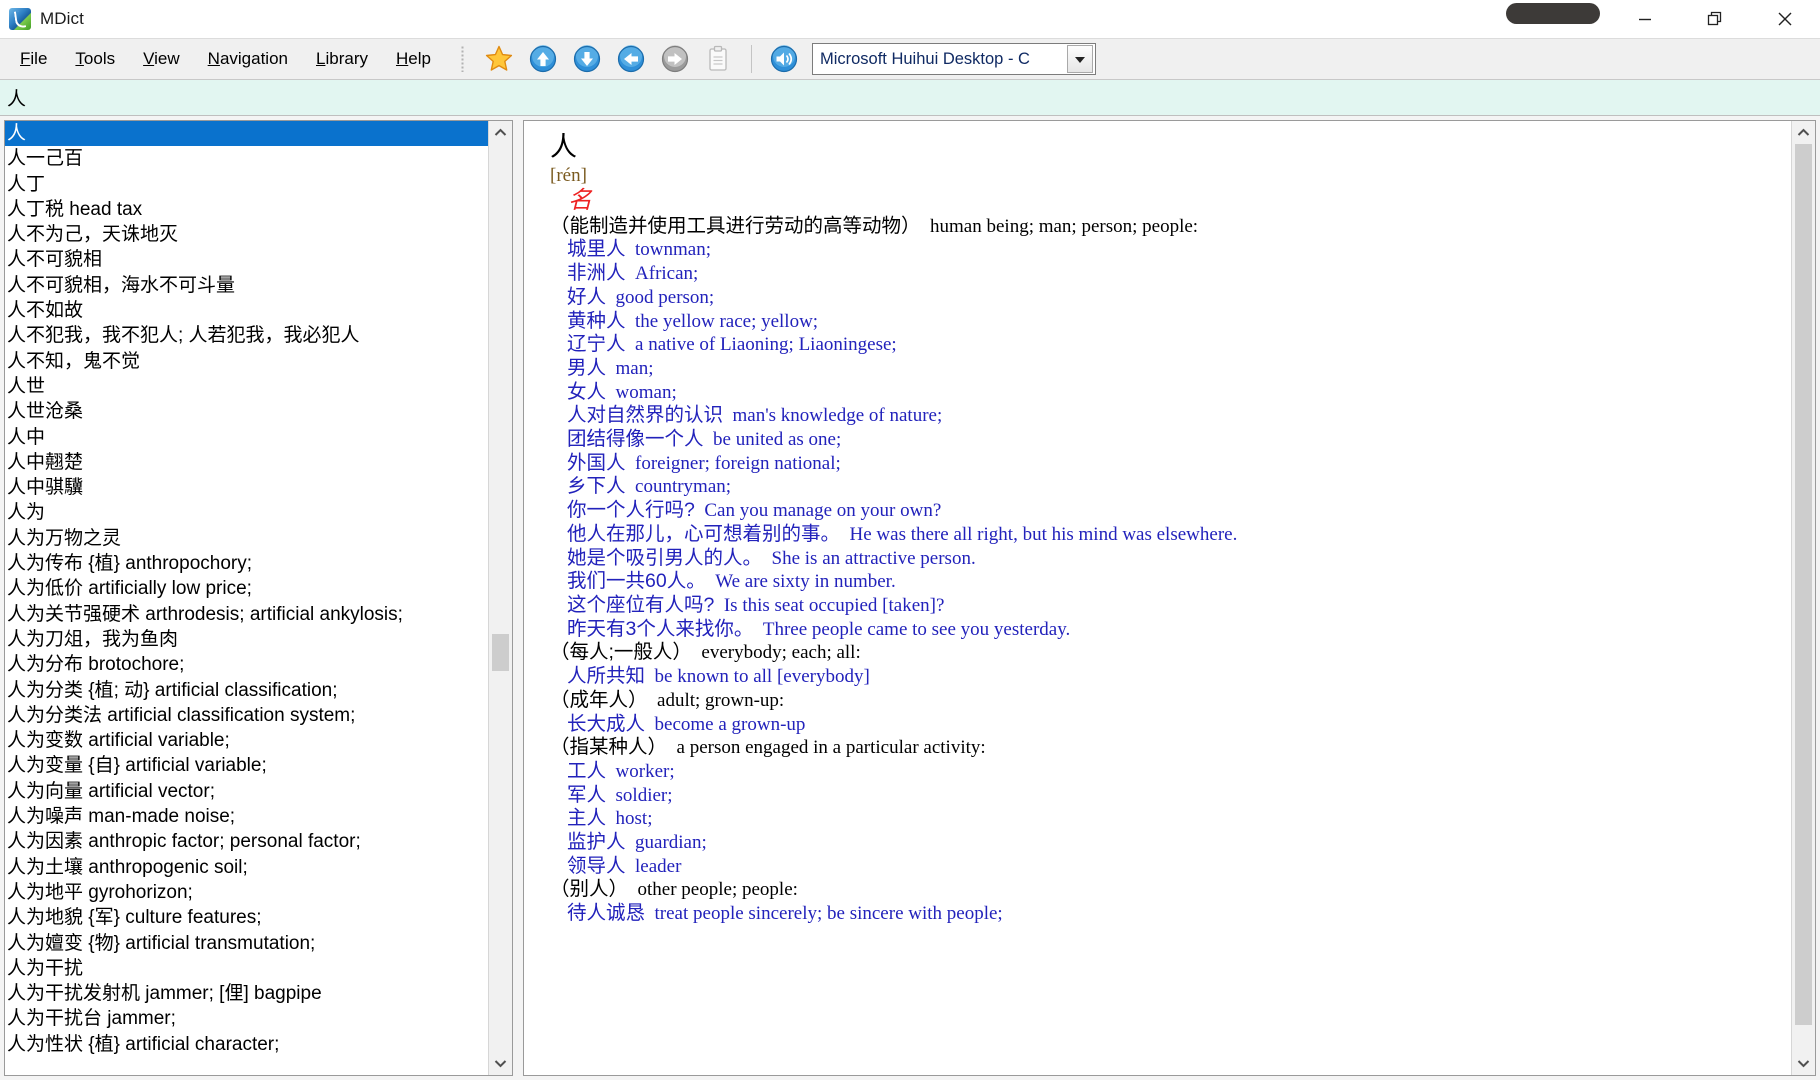 The image size is (1820, 1080). Describe the element at coordinates (910, 98) in the screenshot. I see `search-bar: 人` at that location.